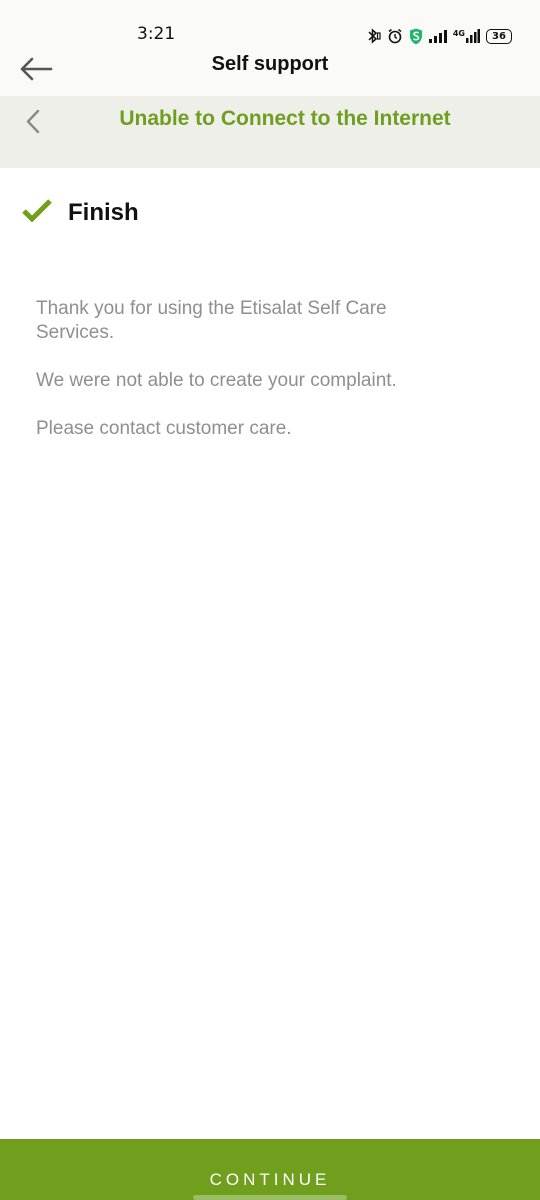  I want to click on finish-title: Finish, so click(103, 212).